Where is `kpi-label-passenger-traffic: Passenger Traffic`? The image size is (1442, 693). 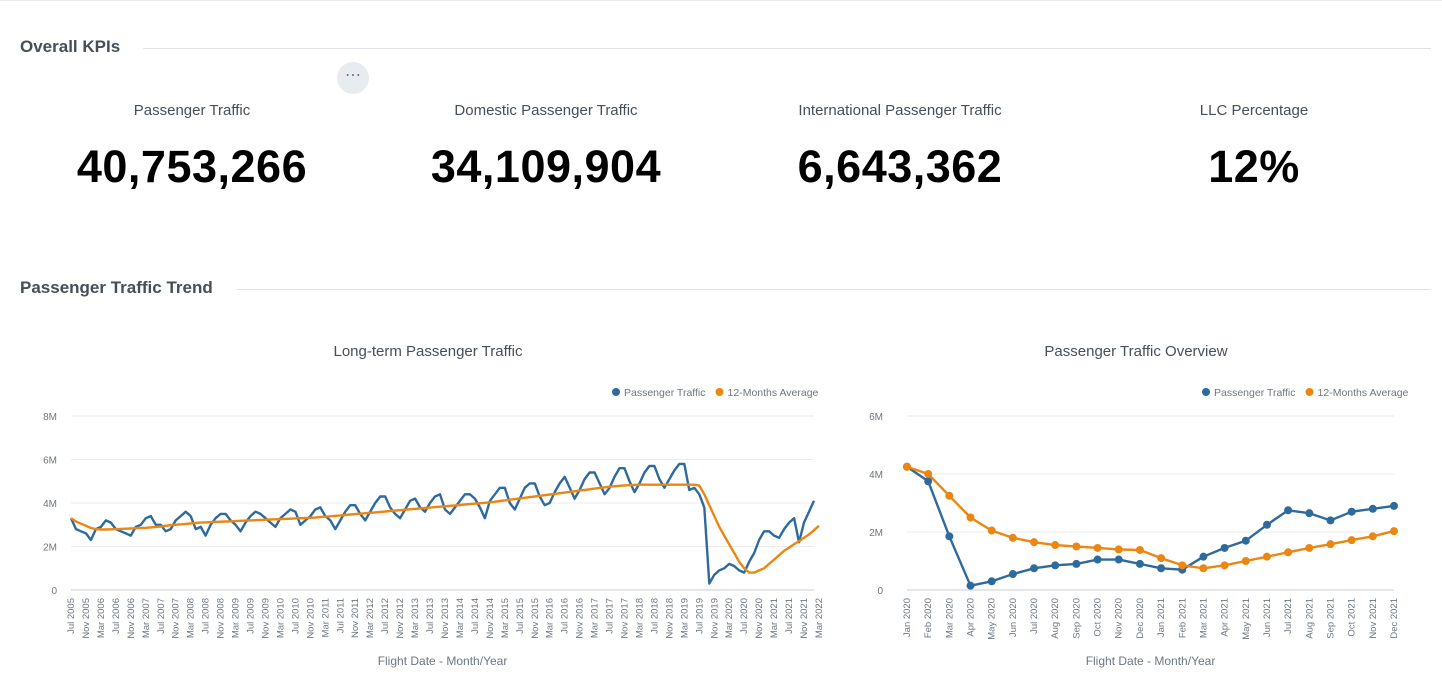 kpi-label-passenger-traffic: Passenger Traffic is located at coordinates (192, 110).